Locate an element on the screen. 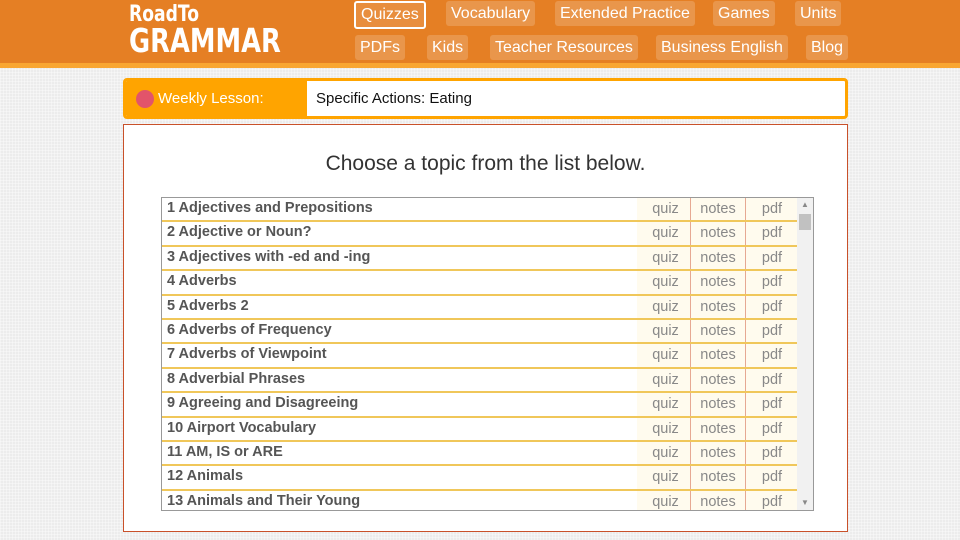  topic-title: 9 Agreeing and Disagreeing is located at coordinates (399, 404).